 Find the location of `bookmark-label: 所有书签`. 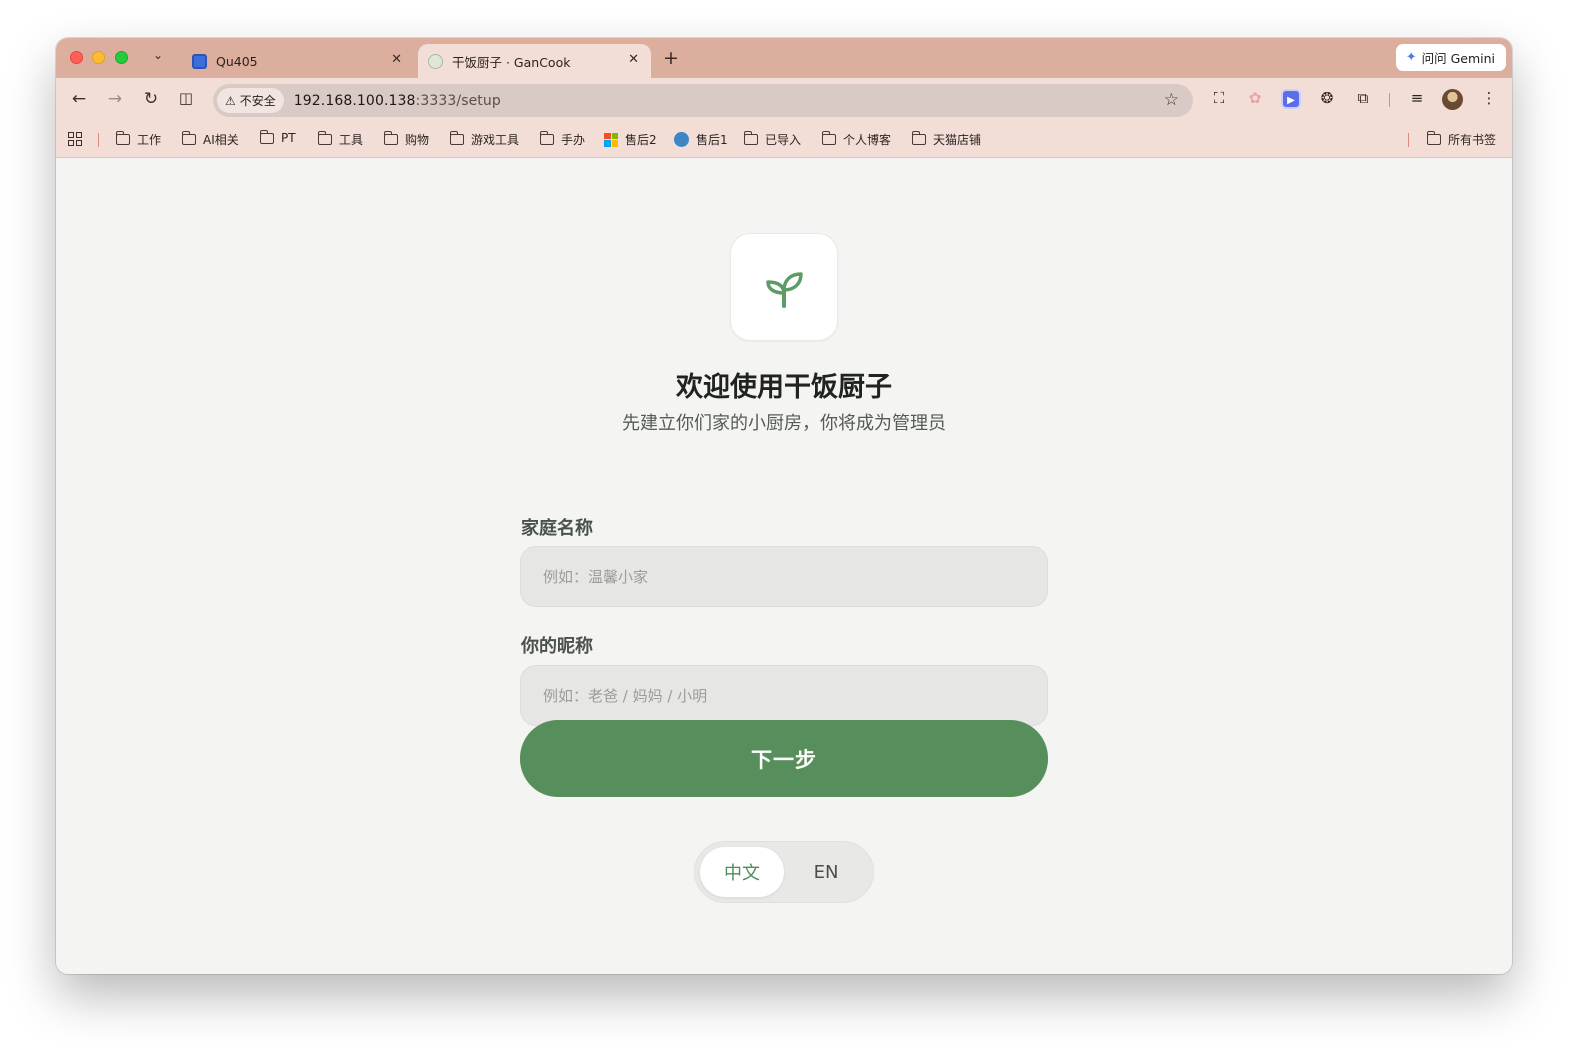

bookmark-label: 所有书签 is located at coordinates (1472, 140).